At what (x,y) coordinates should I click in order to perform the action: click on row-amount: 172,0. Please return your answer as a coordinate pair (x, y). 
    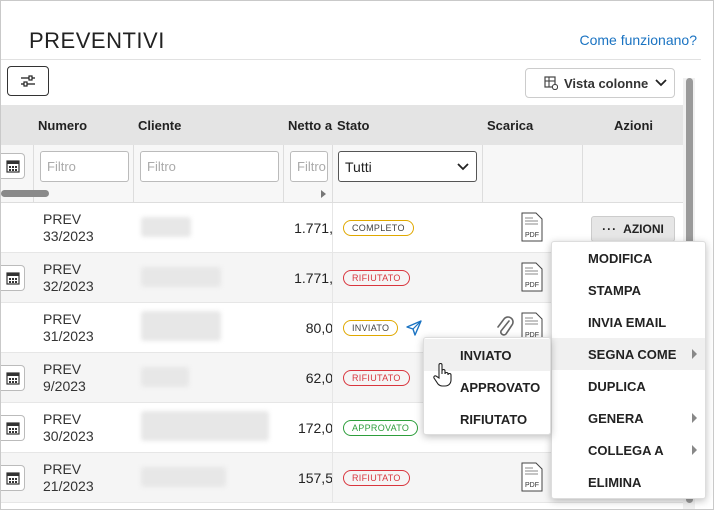
    Looking at the image, I should click on (315, 428).